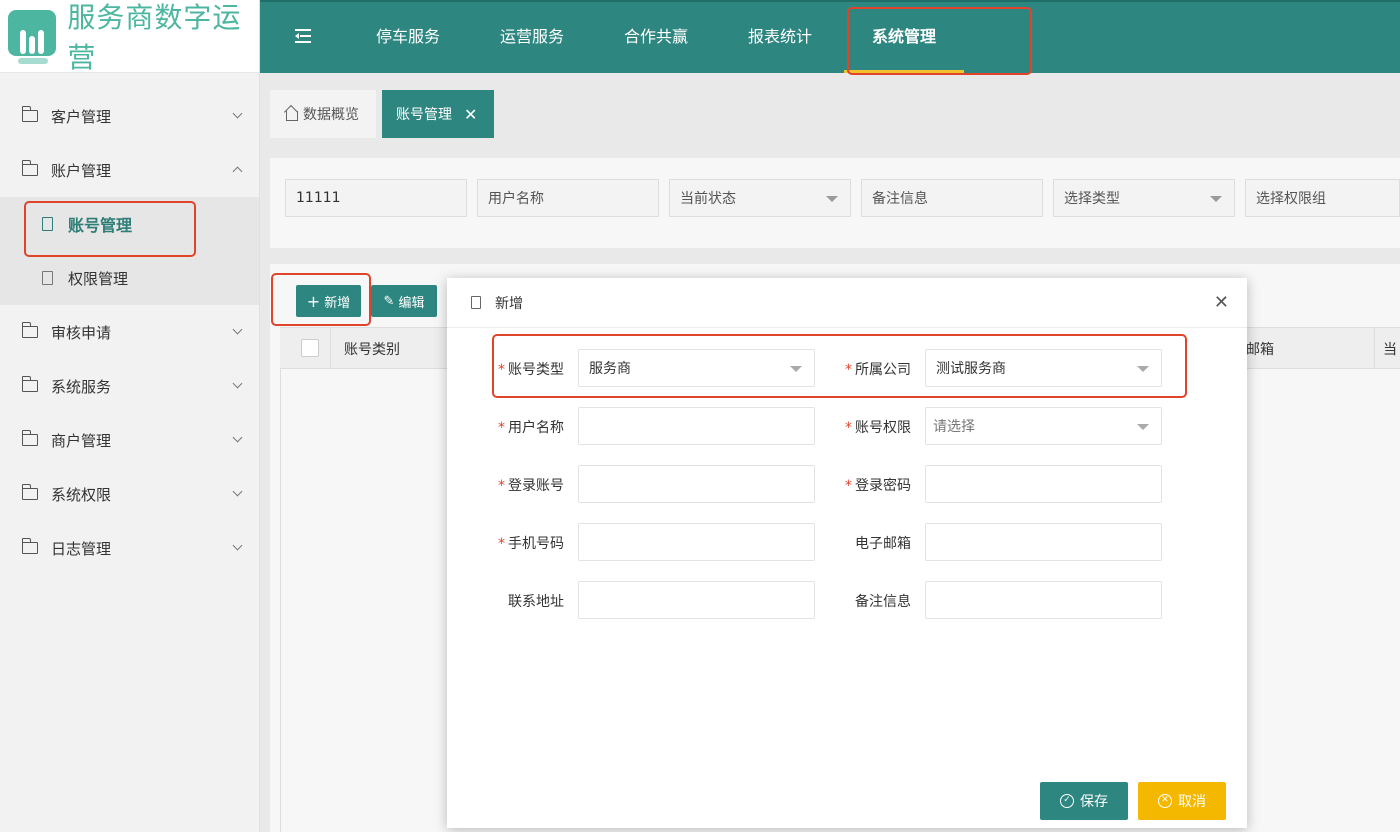  I want to click on remark-input, so click(1043, 600).